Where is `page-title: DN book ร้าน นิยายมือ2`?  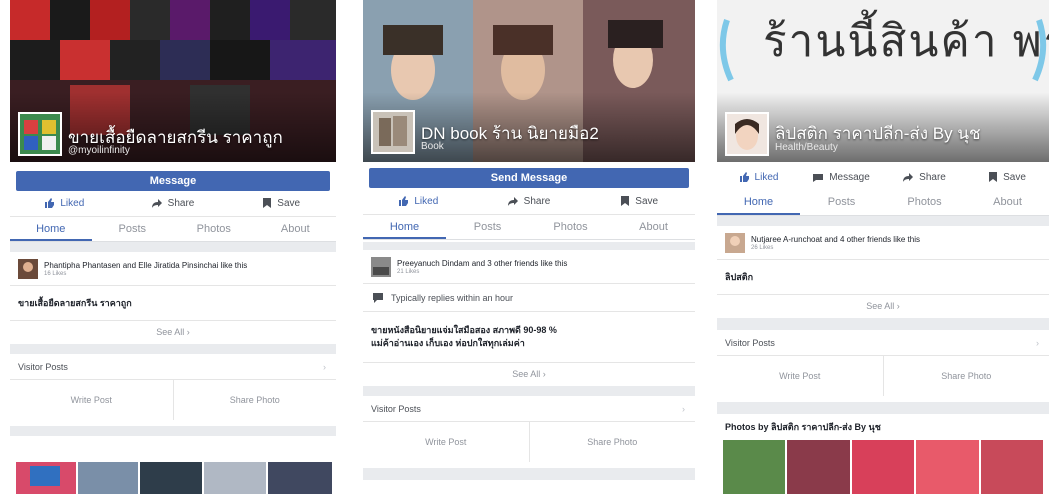 page-title: DN book ร้าน นิยายมือ2 is located at coordinates (510, 133).